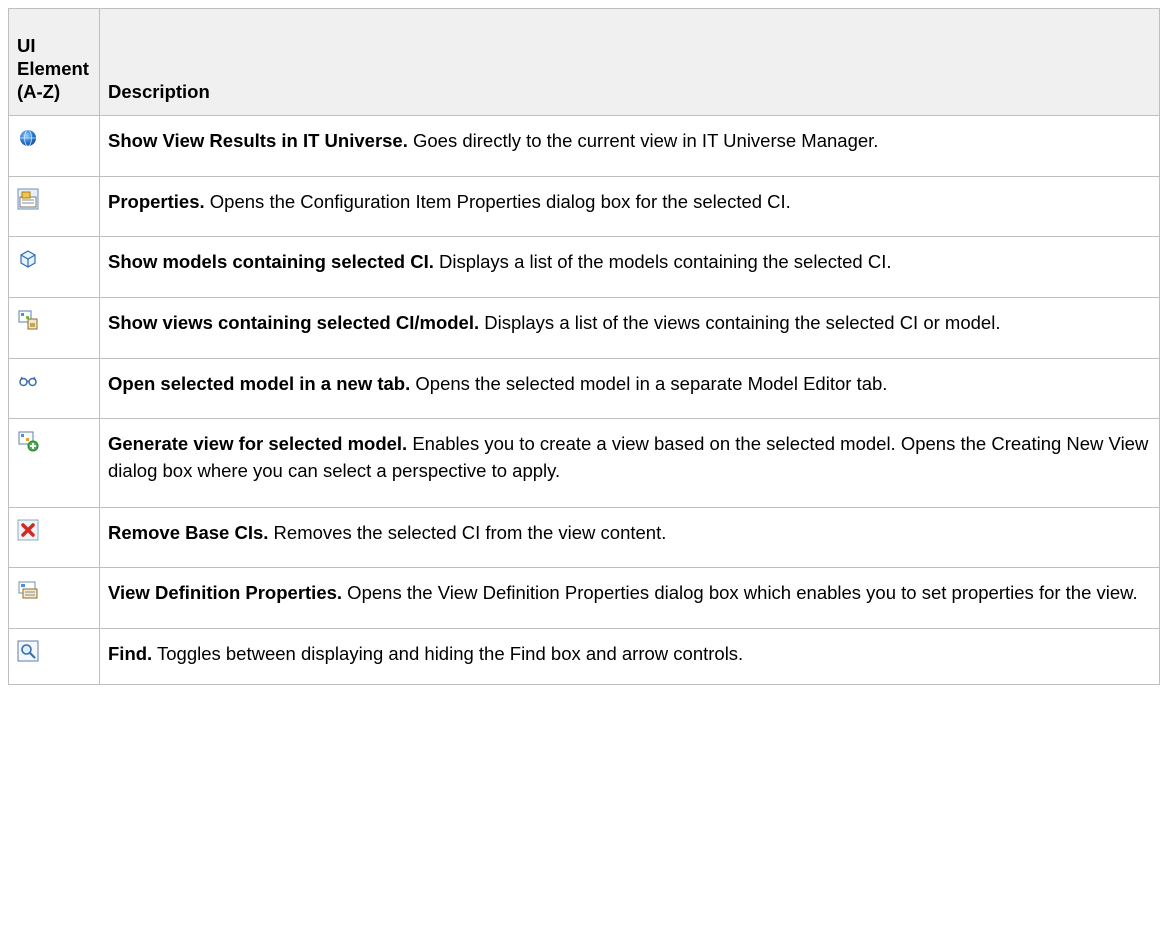 The width and height of the screenshot is (1167, 941). I want to click on views-icon, so click(28, 320).